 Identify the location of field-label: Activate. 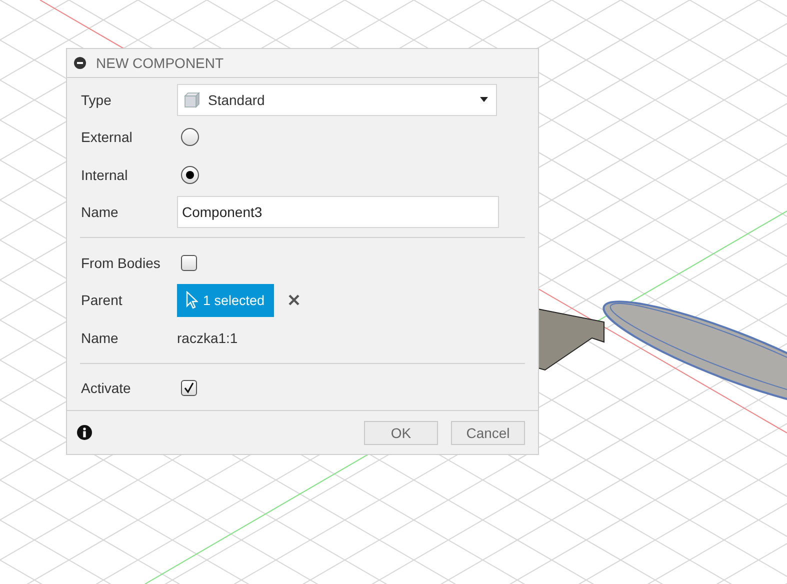
(106, 388).